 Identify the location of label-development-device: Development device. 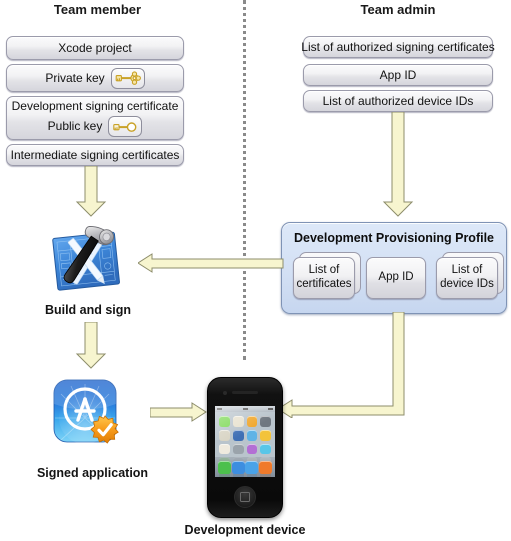
(245, 530).